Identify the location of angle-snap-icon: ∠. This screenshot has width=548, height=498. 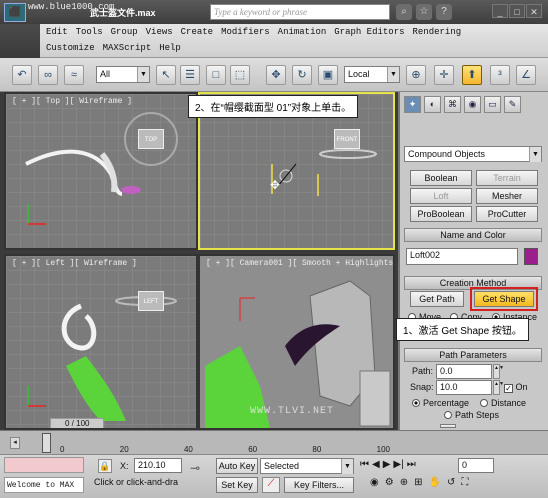
(526, 75).